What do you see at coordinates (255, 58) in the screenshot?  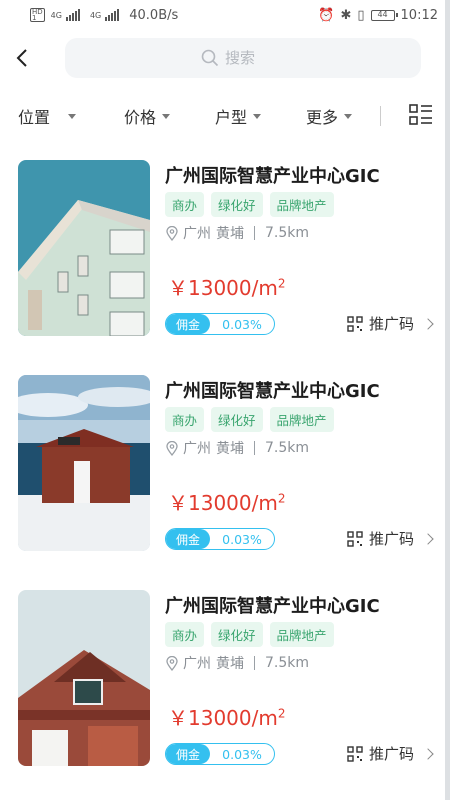 I see `search-input` at bounding box center [255, 58].